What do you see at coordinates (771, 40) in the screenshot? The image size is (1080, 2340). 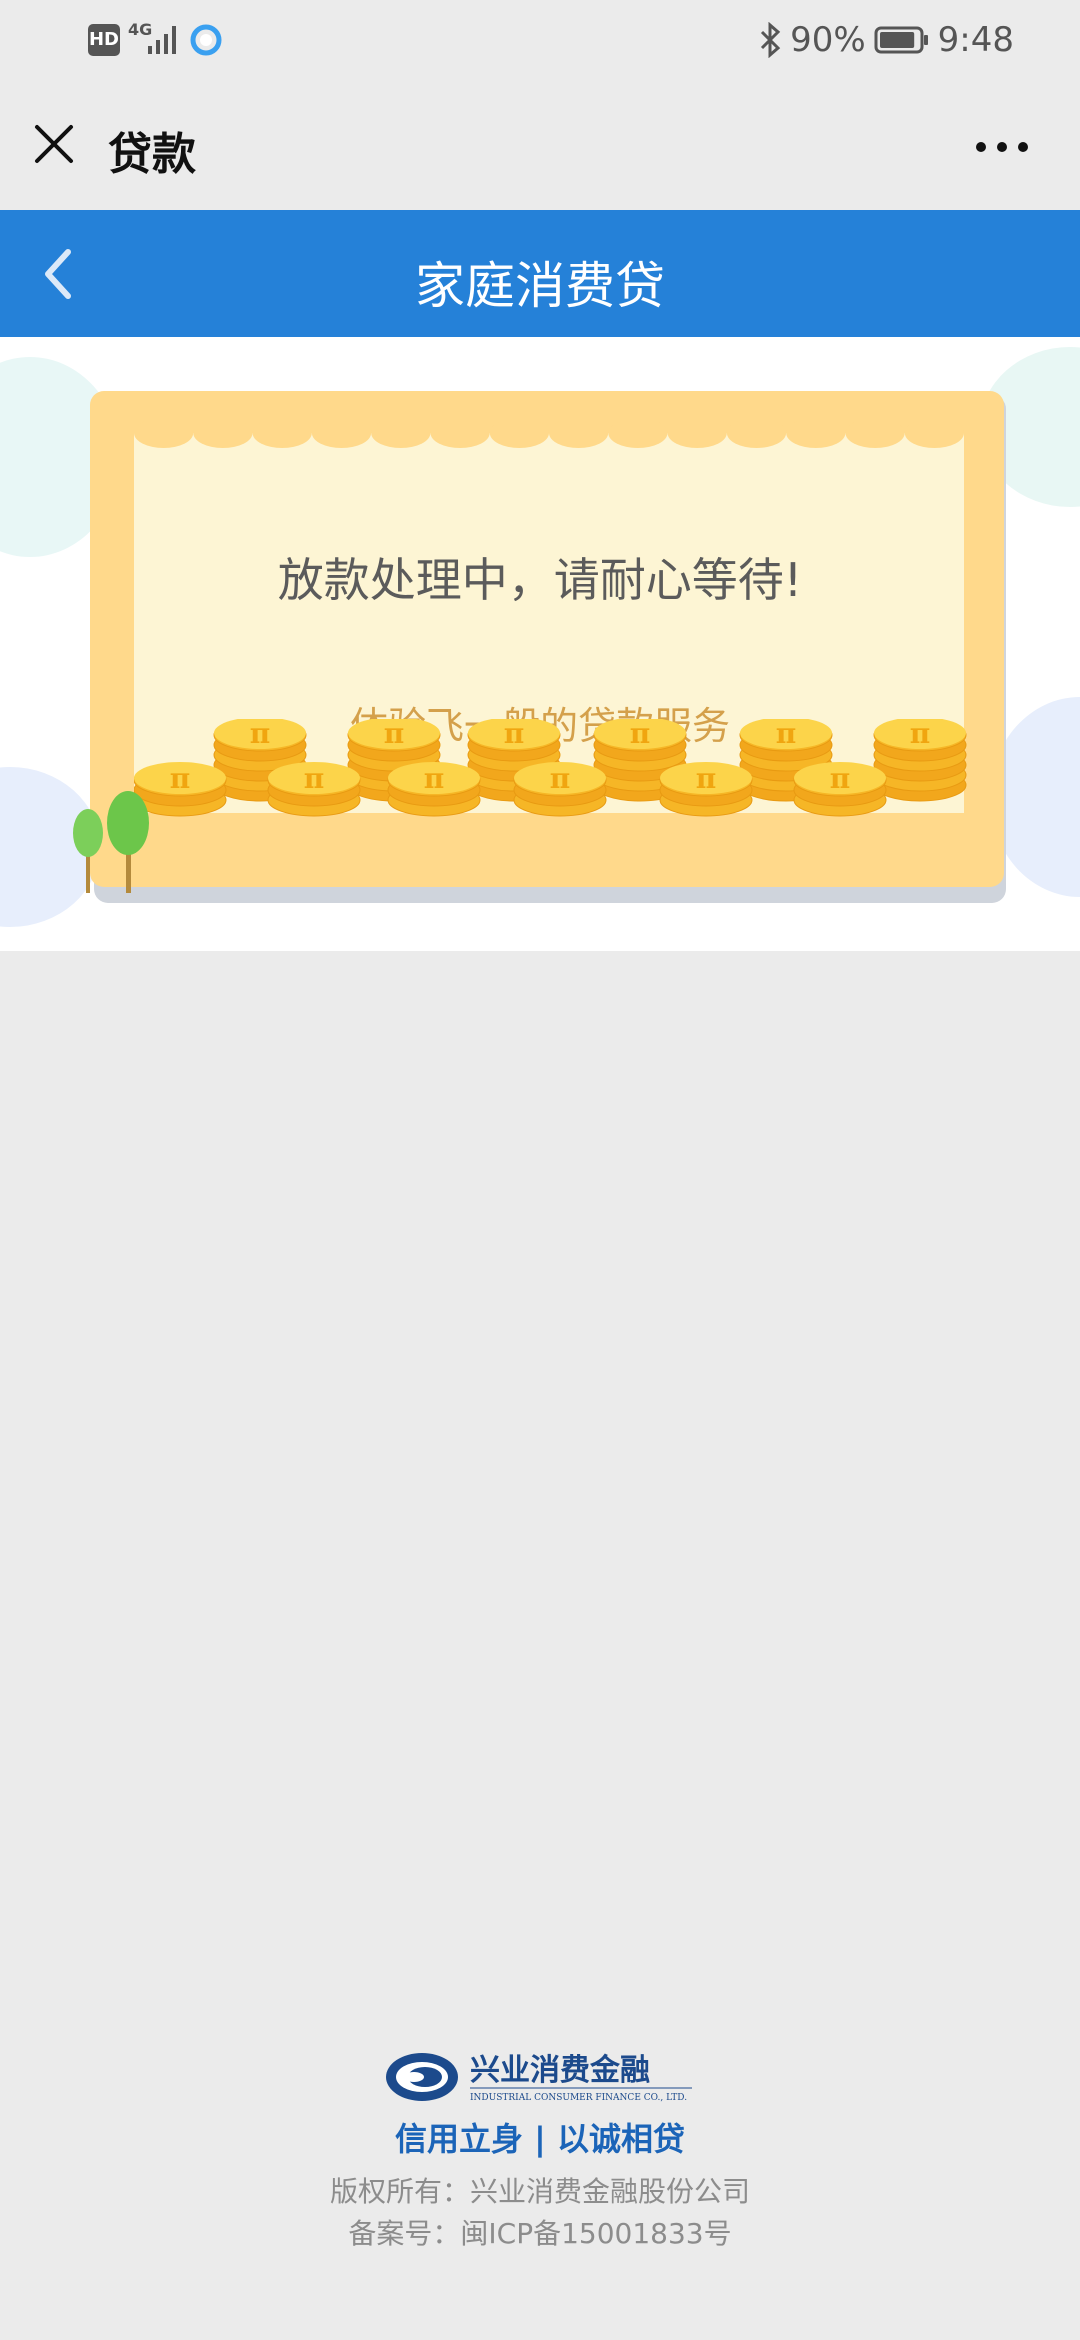 I see `bluetooth-icon` at bounding box center [771, 40].